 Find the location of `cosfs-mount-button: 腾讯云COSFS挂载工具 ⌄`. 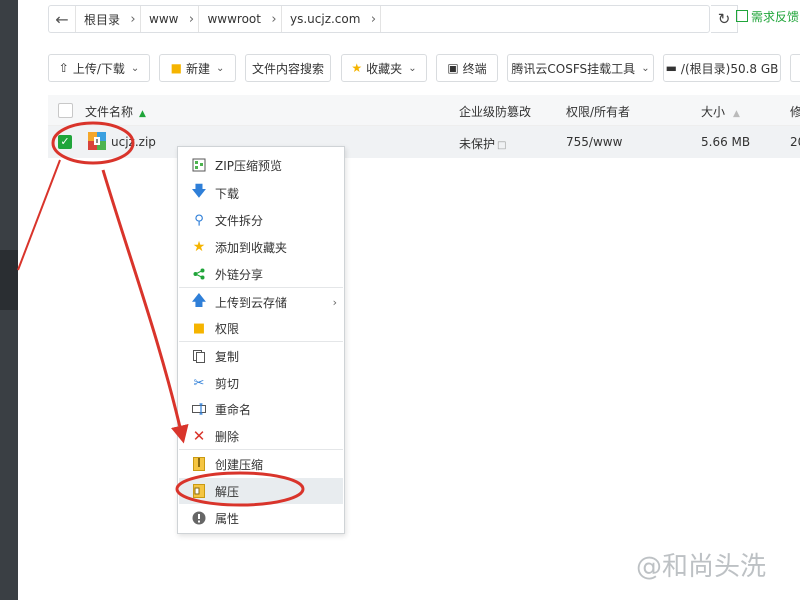

cosfs-mount-button: 腾讯云COSFS挂载工具 ⌄ is located at coordinates (580, 68).